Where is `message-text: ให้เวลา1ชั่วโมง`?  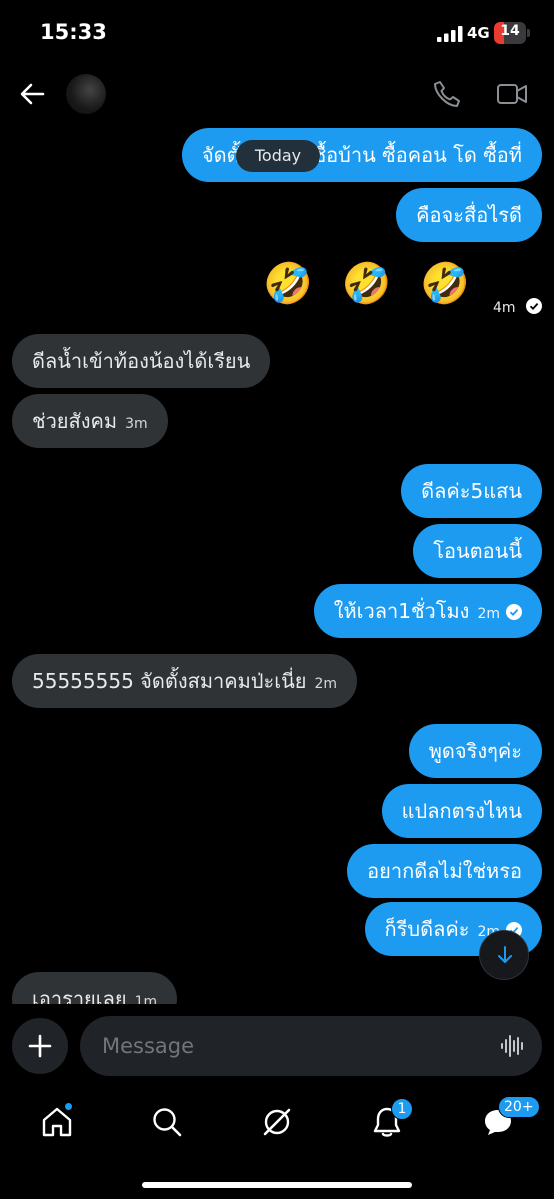 message-text: ให้เวลา1ชั่วโมง is located at coordinates (401, 611).